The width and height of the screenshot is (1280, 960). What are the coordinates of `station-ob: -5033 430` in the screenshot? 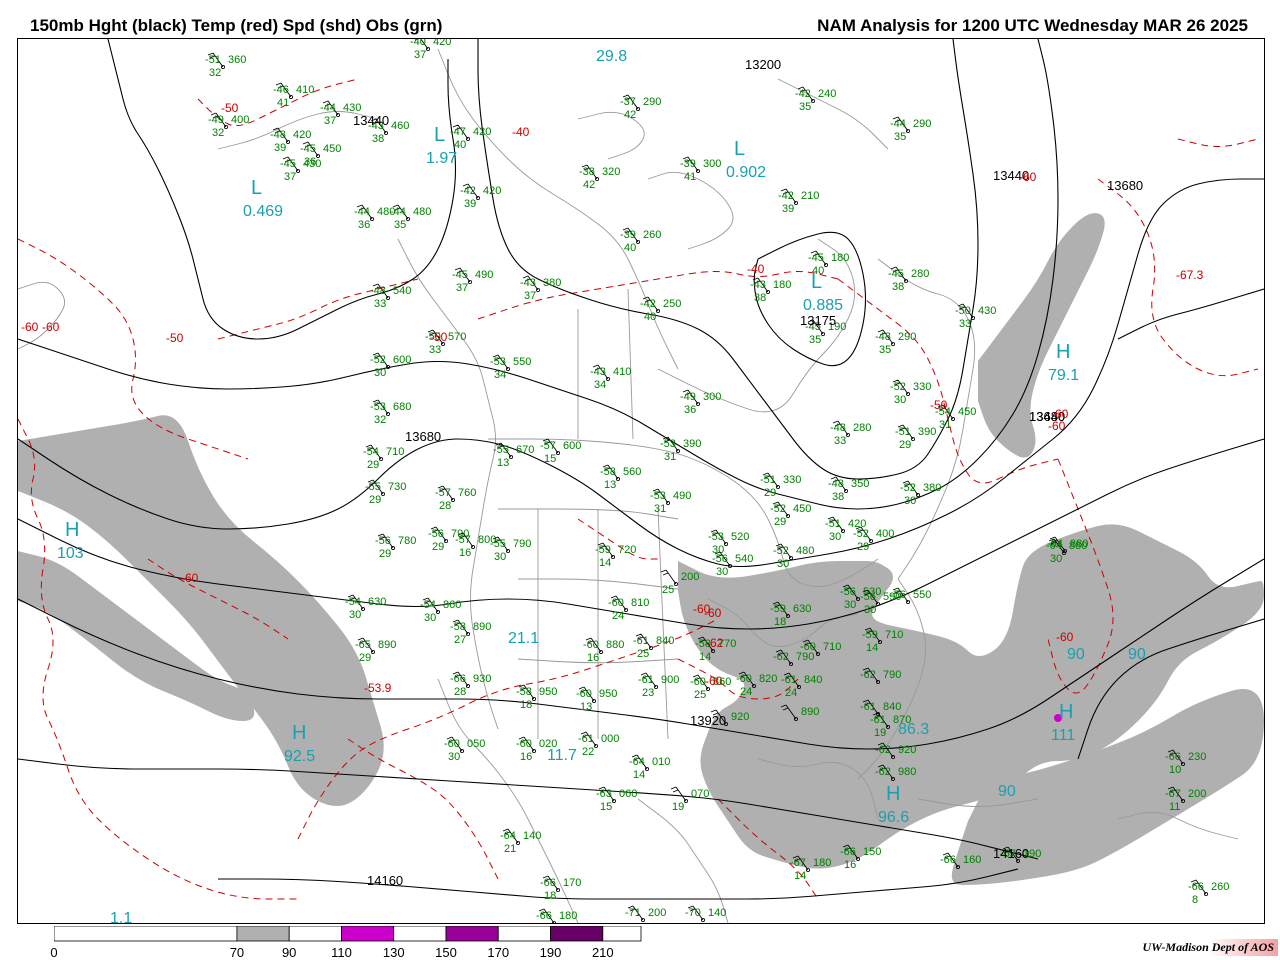 It's located at (975, 316).